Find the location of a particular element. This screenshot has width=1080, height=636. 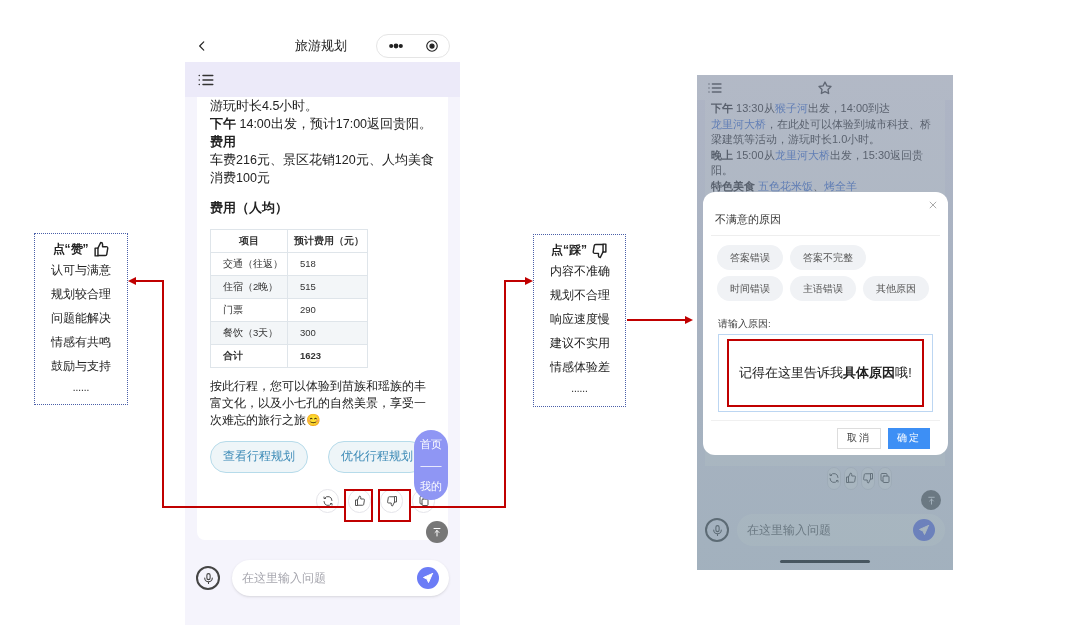

suggestion-chip: 查看行程规划 is located at coordinates (259, 457).